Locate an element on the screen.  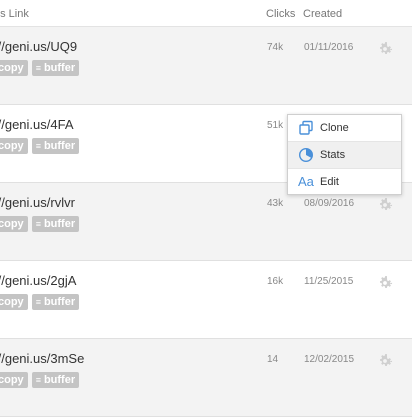
short-link: ://geni.us/4FA is located at coordinates (37, 124).